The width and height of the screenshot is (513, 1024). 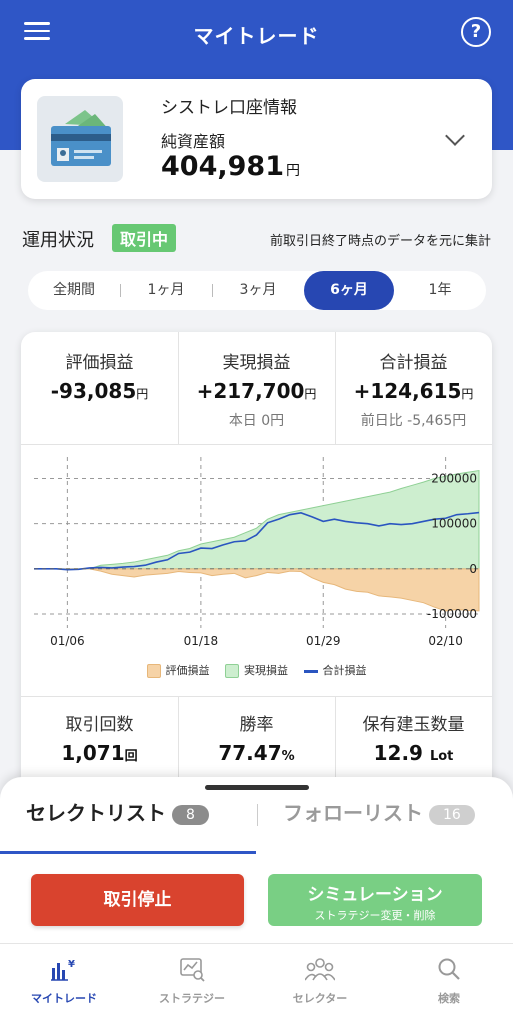 I want to click on total-pl-day-change: 前日比 -5,465円, so click(x=413, y=421).